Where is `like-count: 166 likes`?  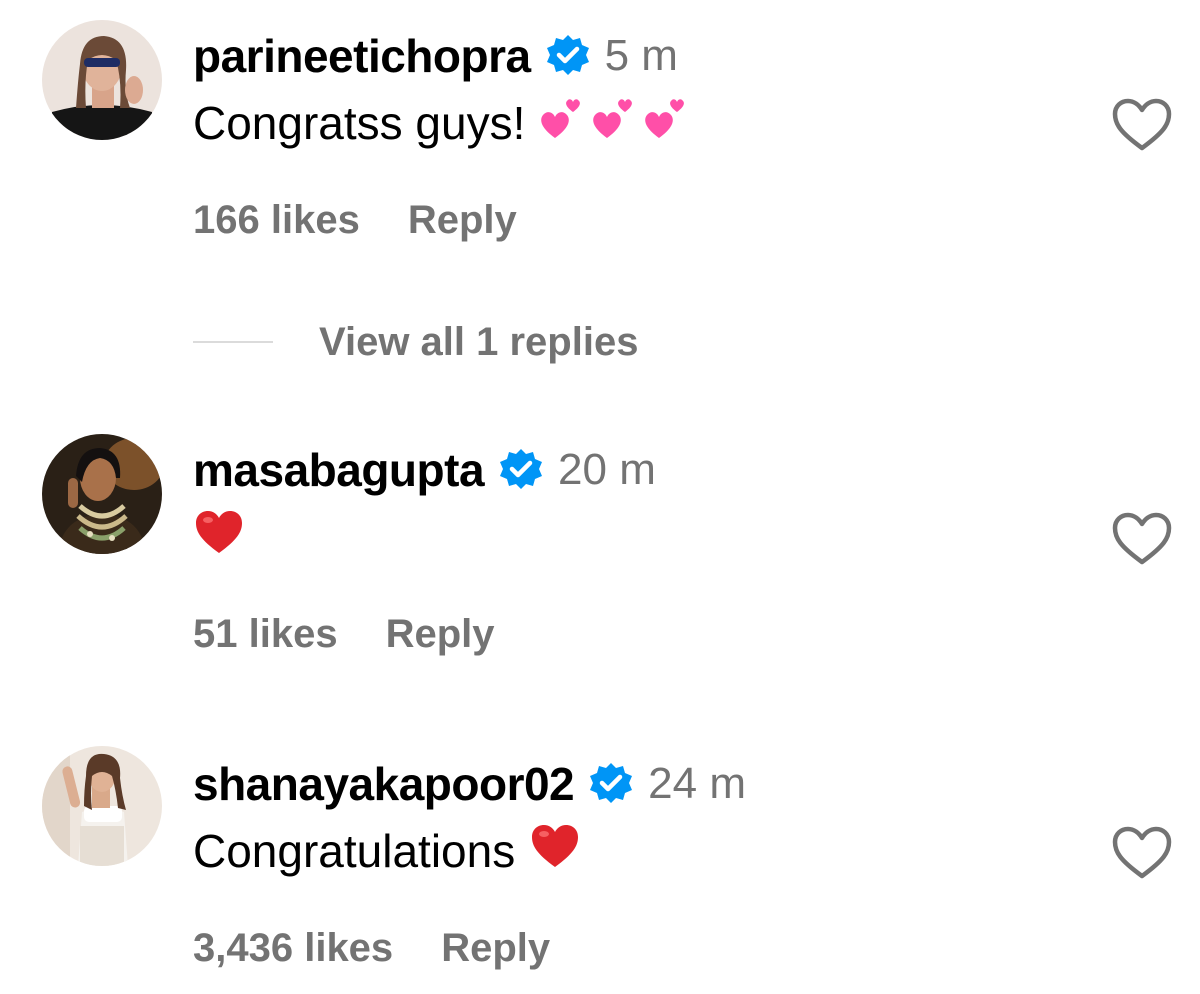 like-count: 166 likes is located at coordinates (276, 220).